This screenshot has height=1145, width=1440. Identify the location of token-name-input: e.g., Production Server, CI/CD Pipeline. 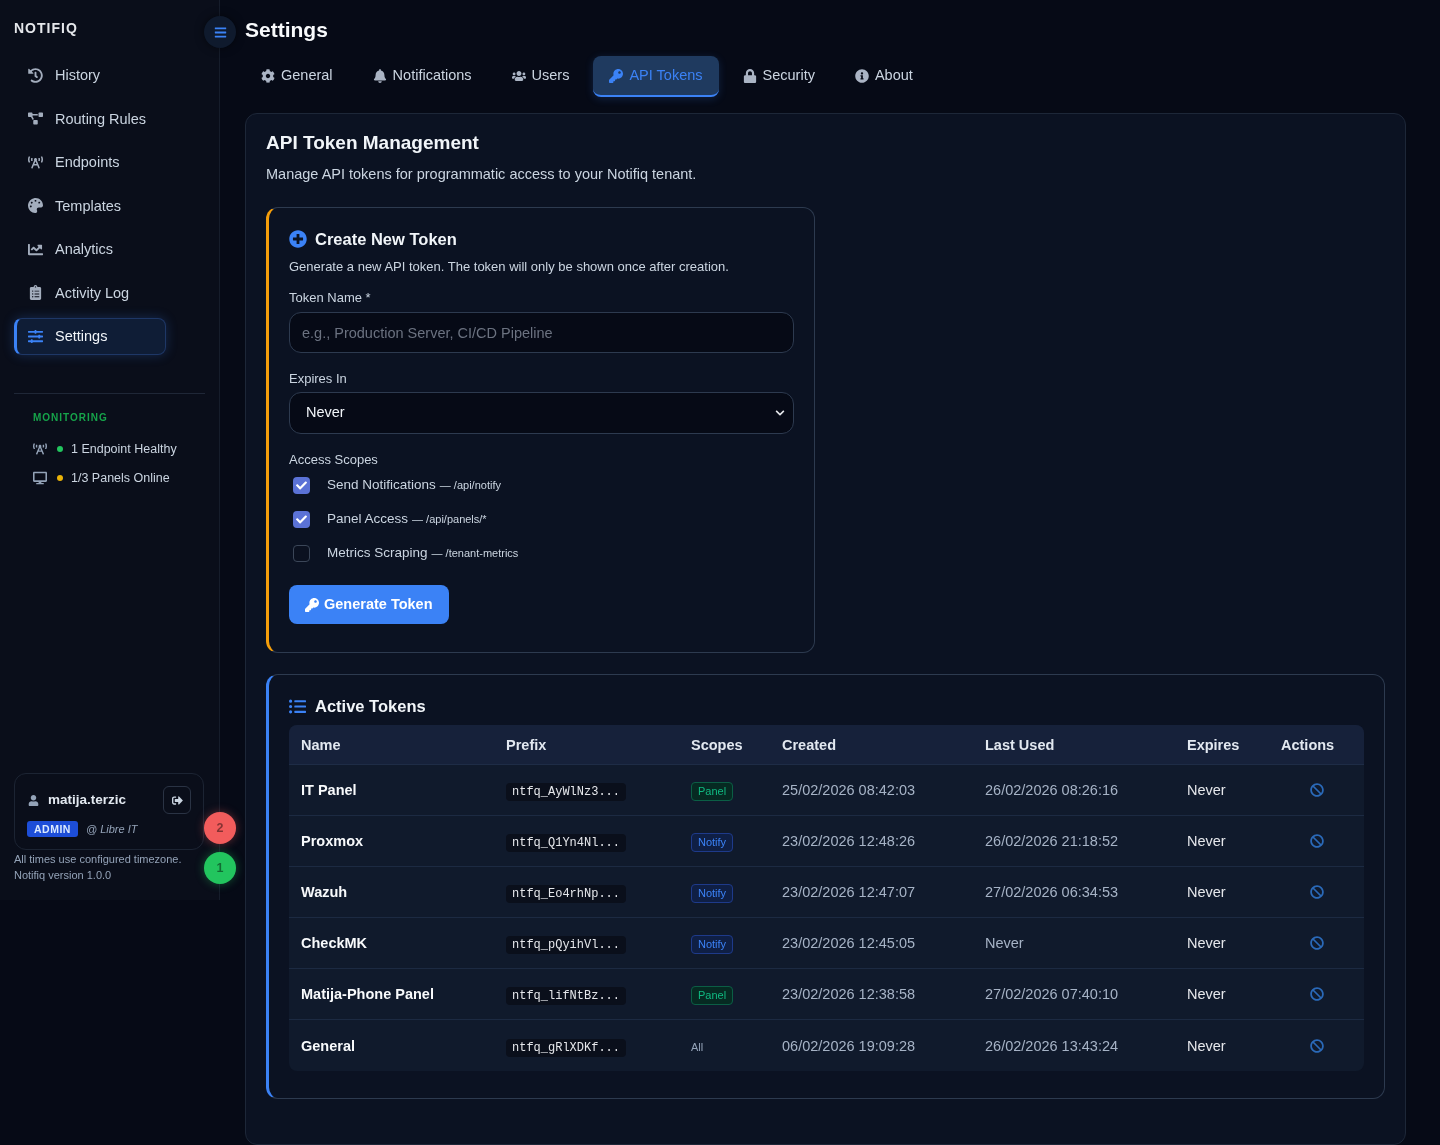
(541, 332).